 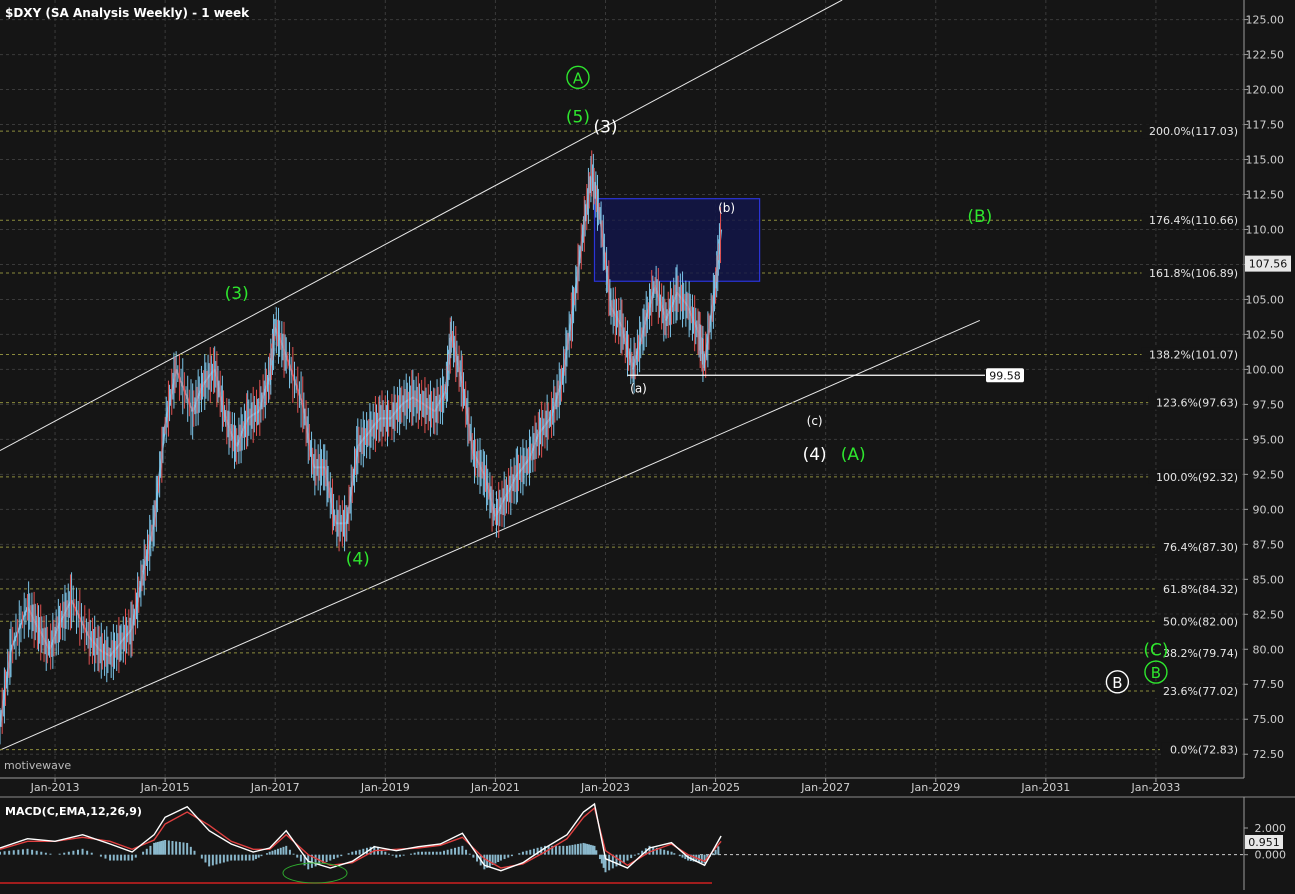 What do you see at coordinates (495, 787) in the screenshot?
I see `time-tick-label: Jan-2021` at bounding box center [495, 787].